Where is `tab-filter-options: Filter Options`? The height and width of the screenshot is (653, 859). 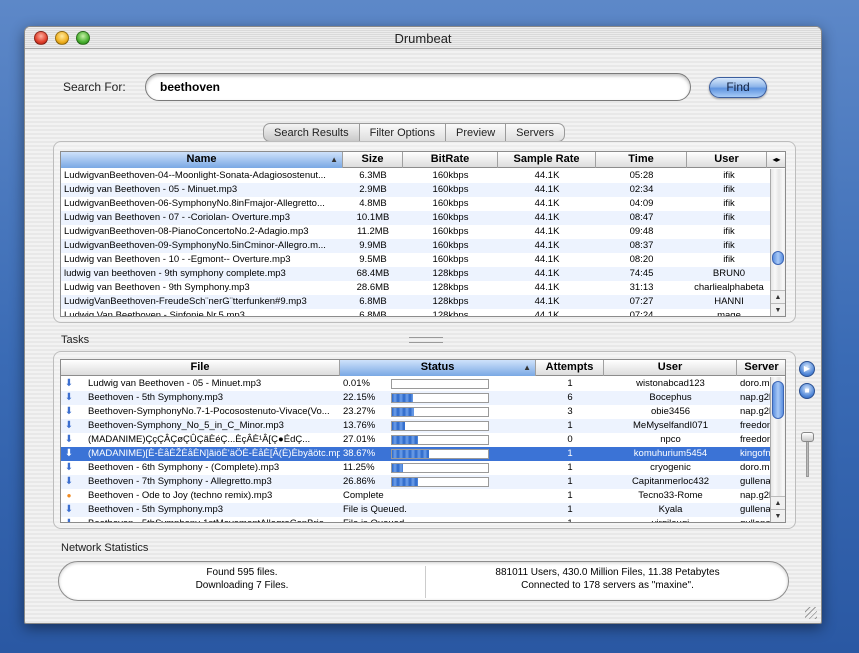
tab-filter-options: Filter Options is located at coordinates (403, 132).